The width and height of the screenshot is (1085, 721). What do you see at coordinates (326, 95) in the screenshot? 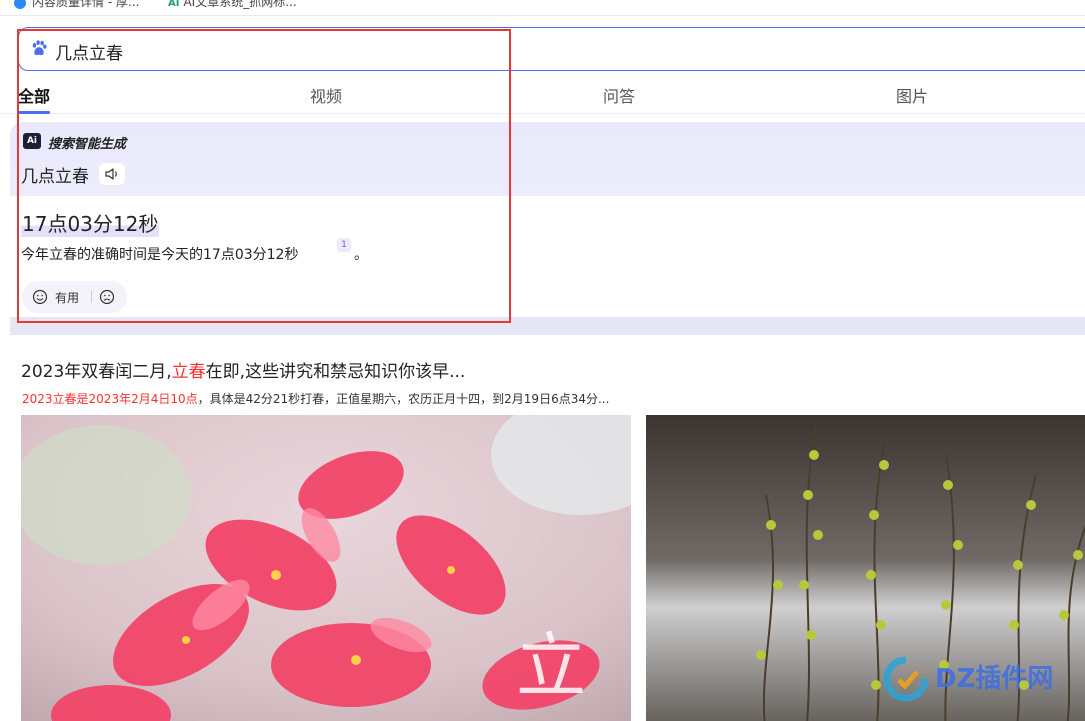
I see `tab-video: 视频` at bounding box center [326, 95].